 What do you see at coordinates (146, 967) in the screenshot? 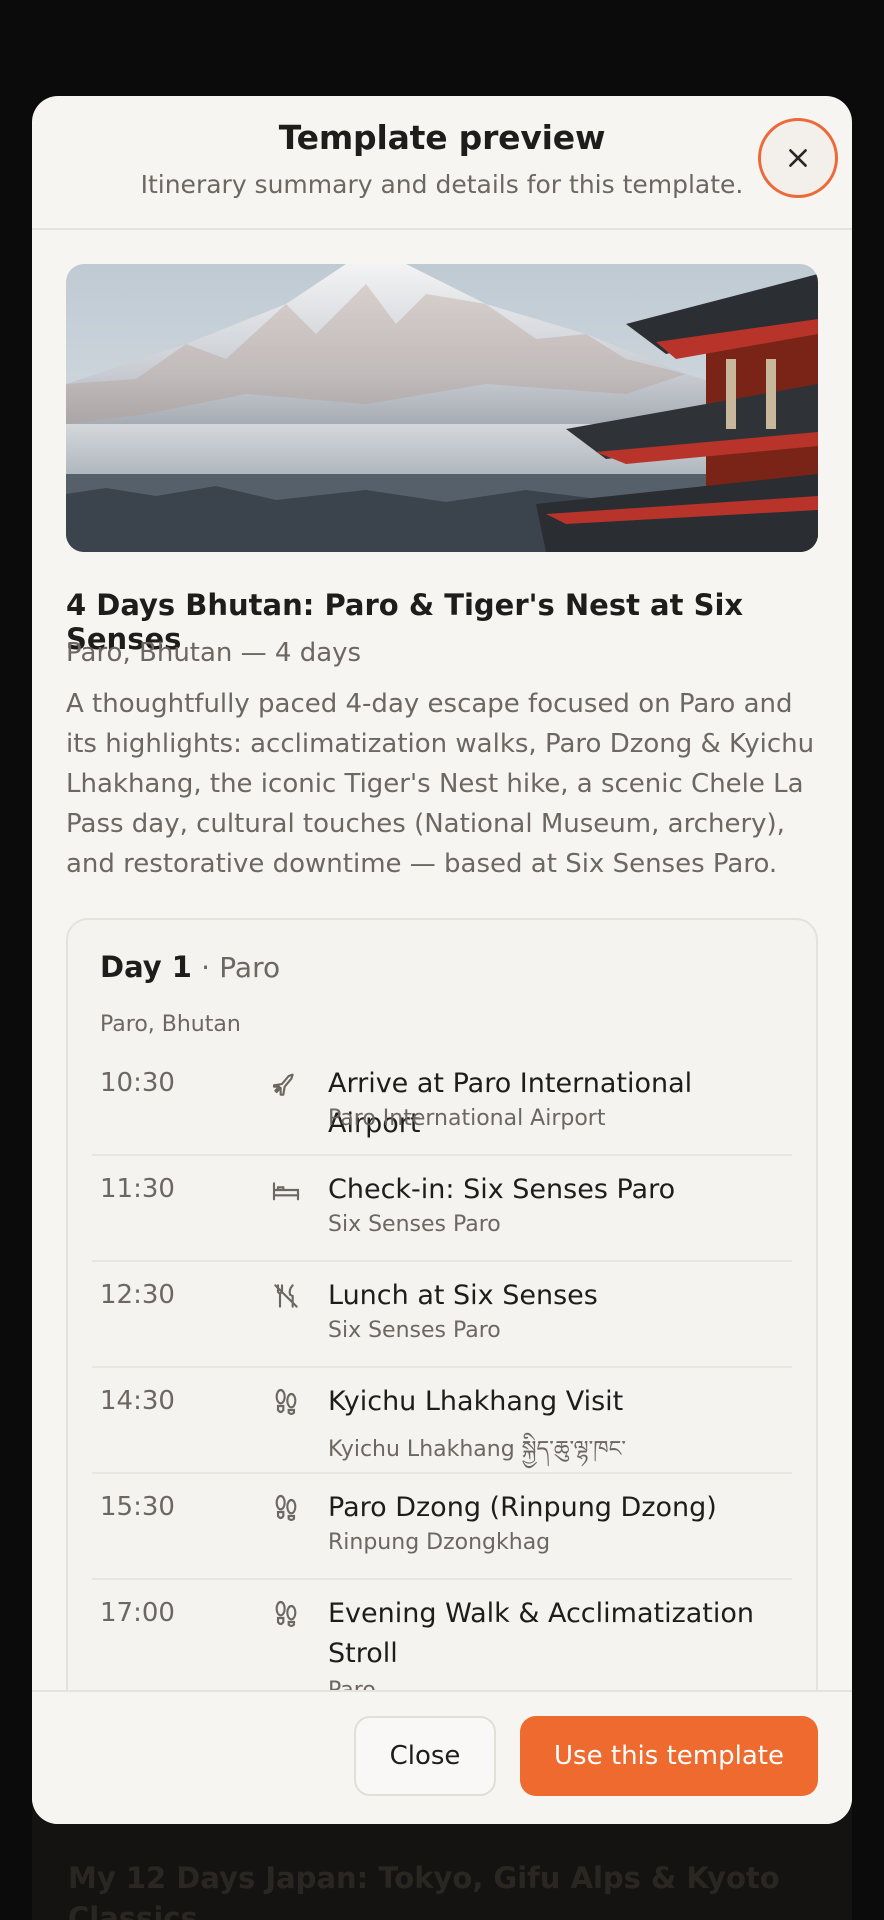
I see `day-label: Day 1` at bounding box center [146, 967].